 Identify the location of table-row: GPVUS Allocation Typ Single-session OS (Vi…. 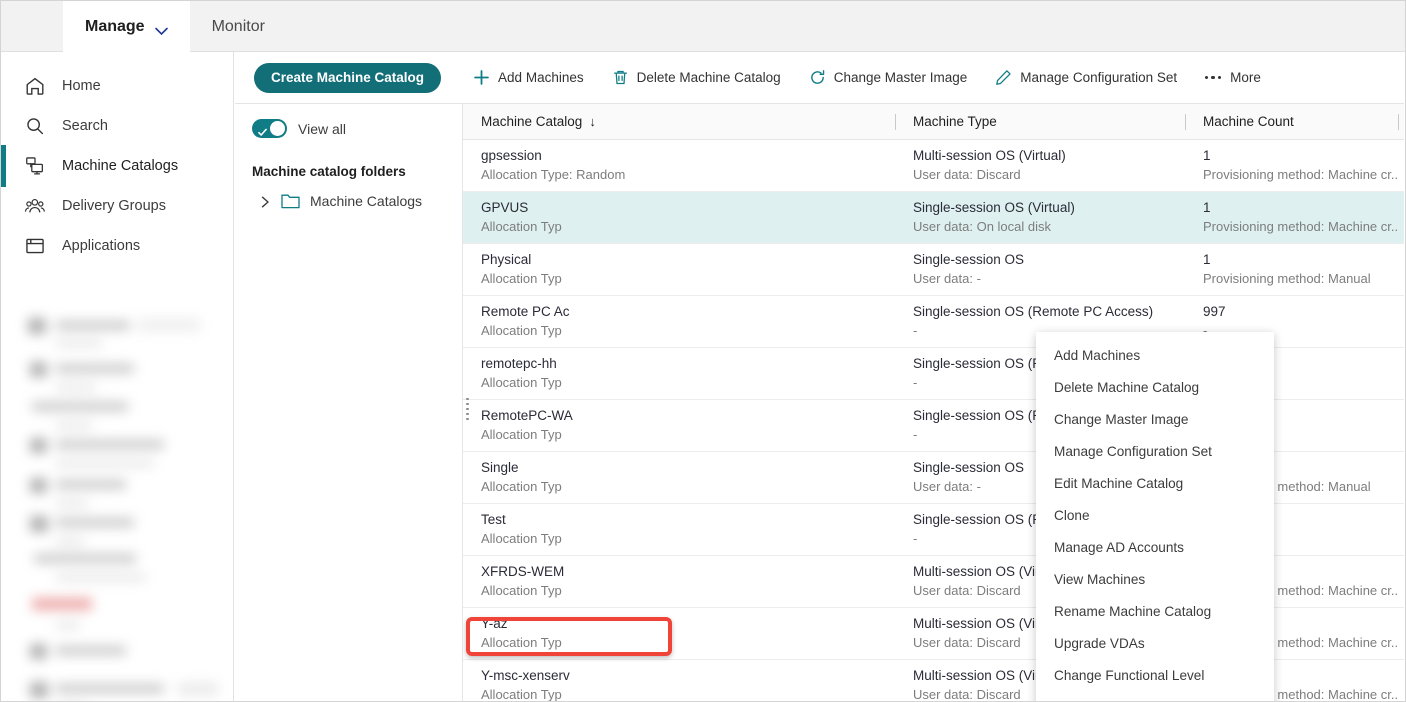
(933, 217).